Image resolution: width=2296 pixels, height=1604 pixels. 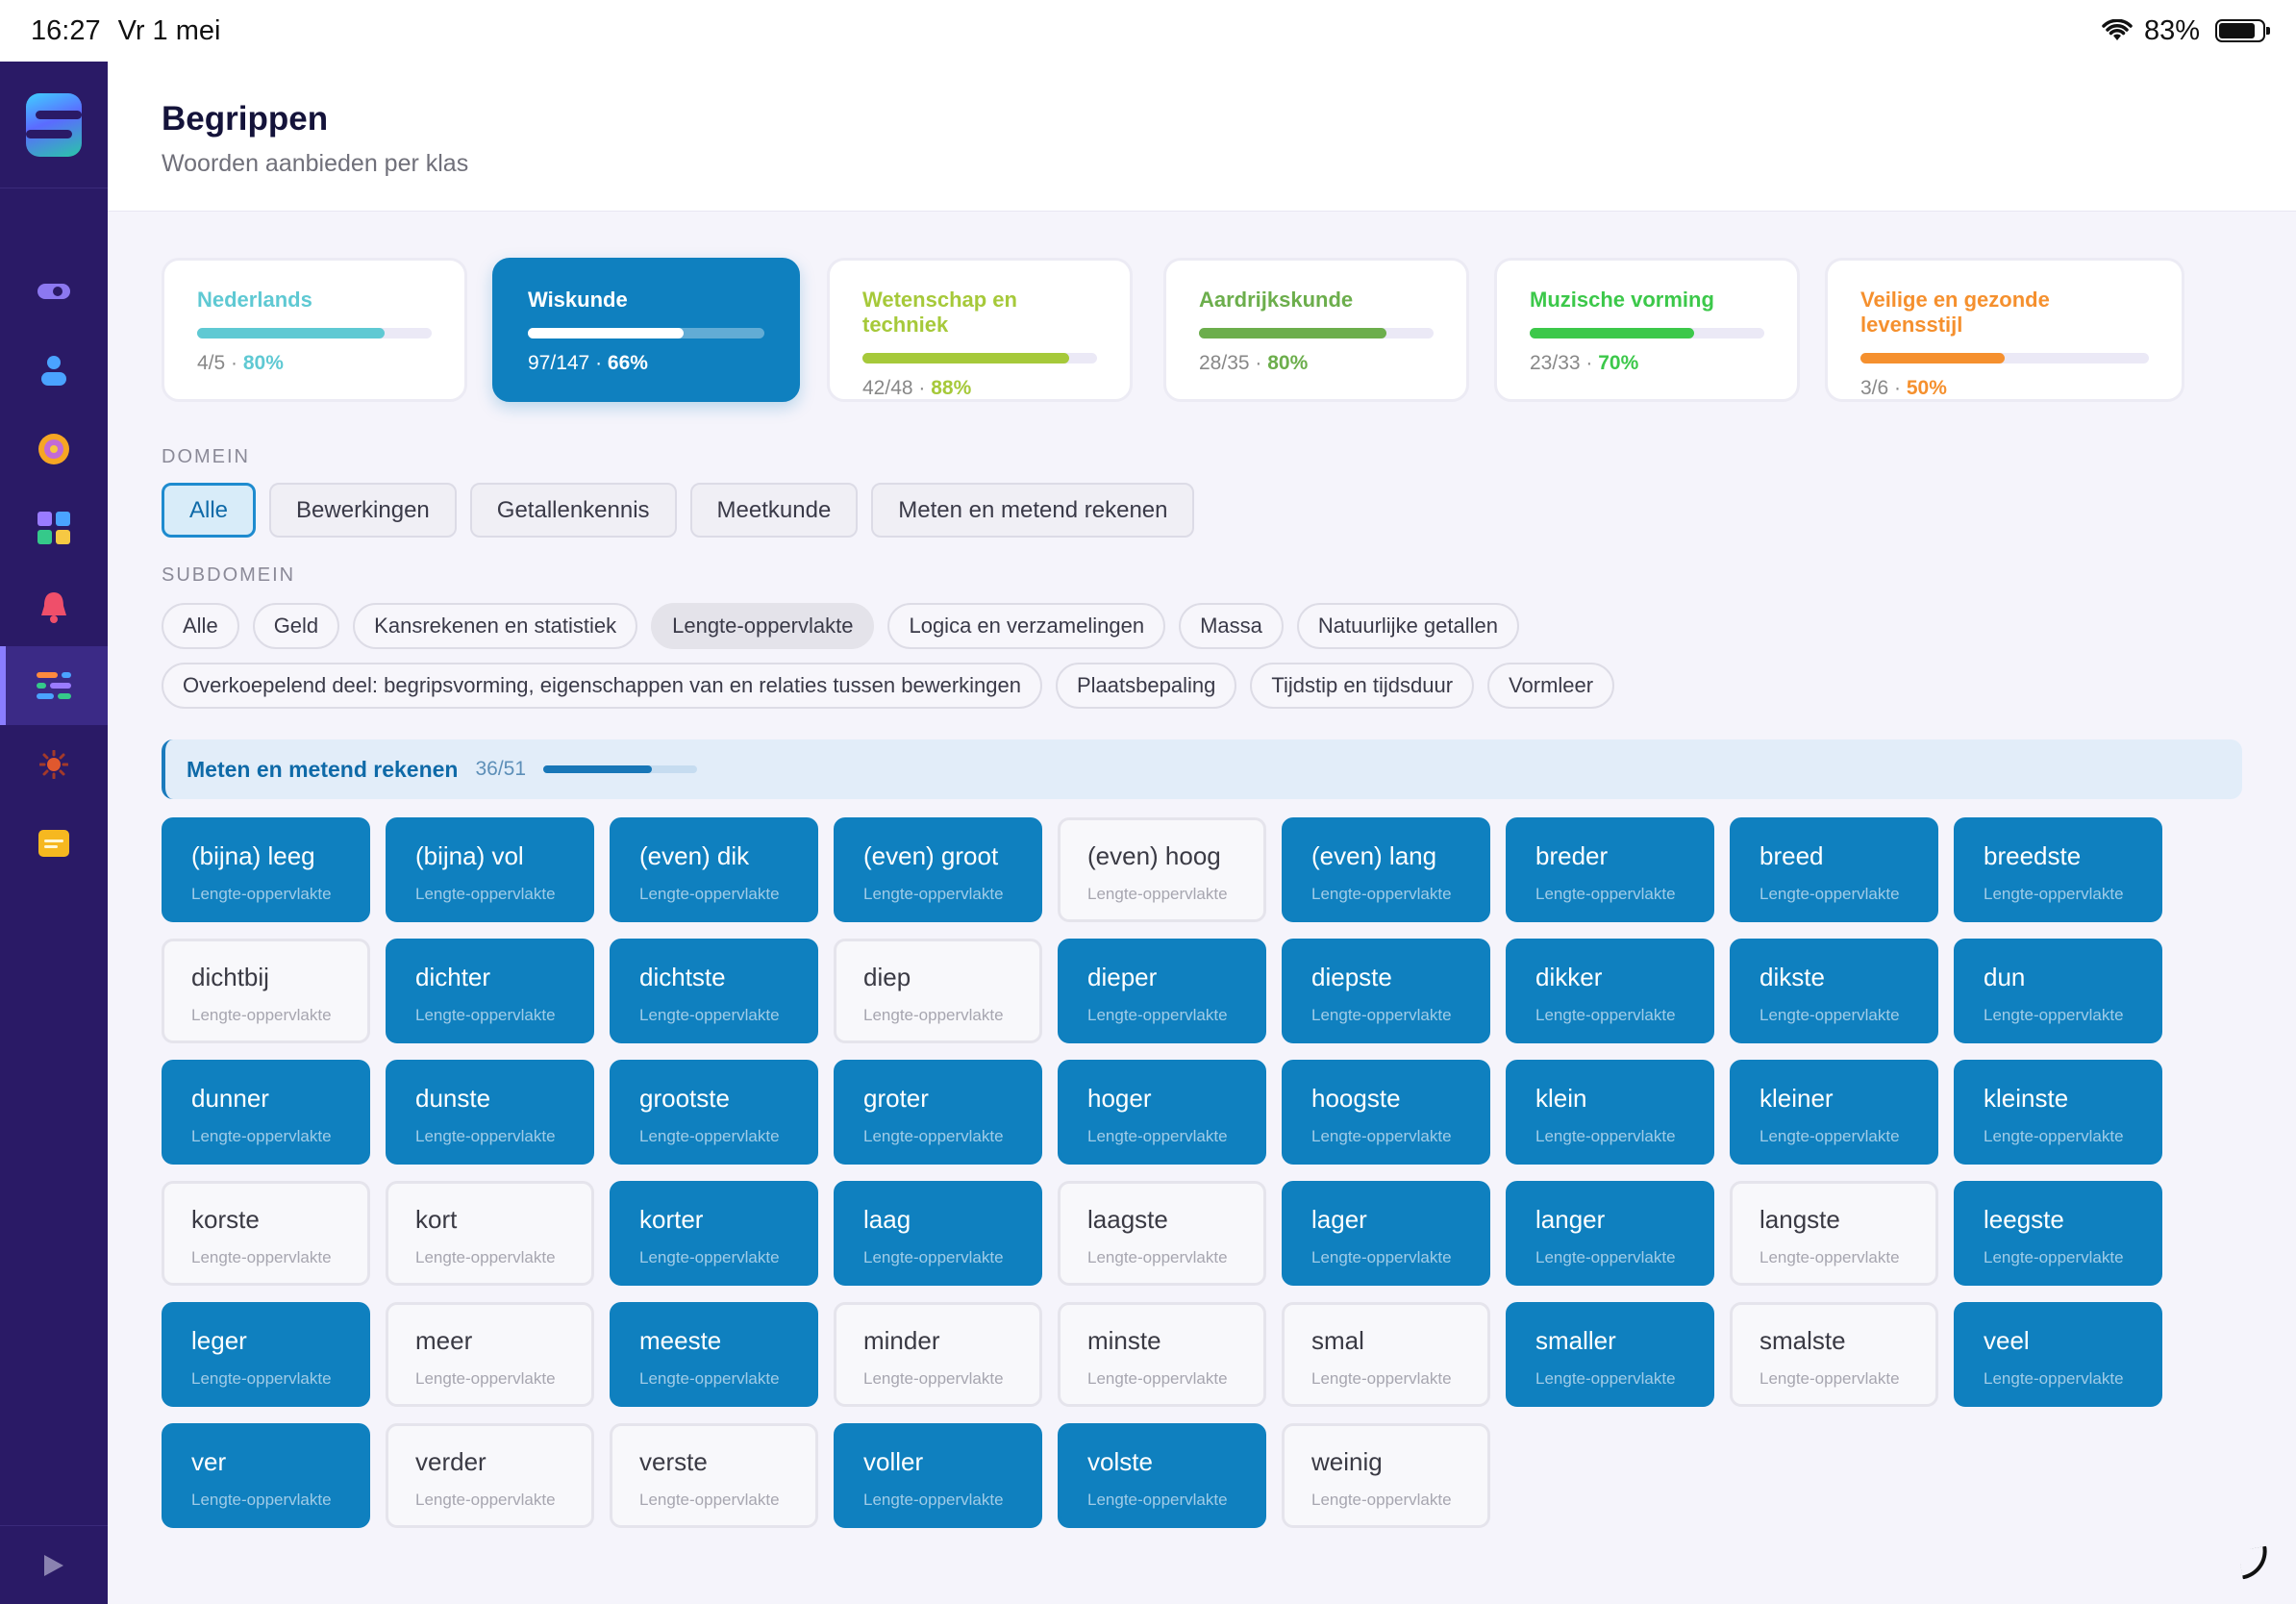 I want to click on word-tile: korter Lengte-oppervlakte, so click(x=714, y=1233).